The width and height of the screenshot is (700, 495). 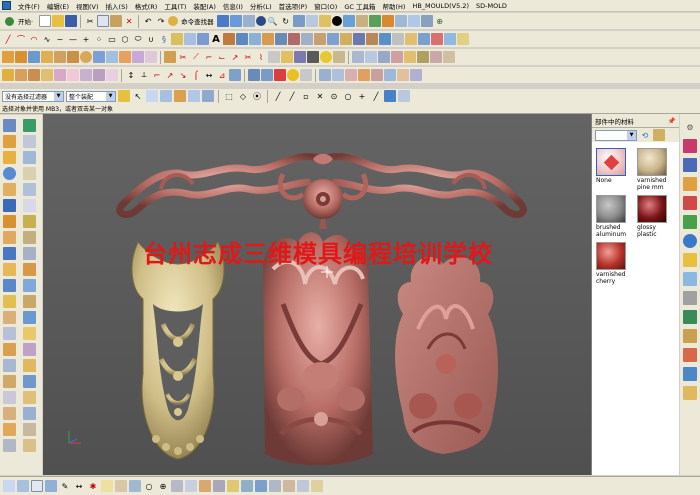 I want to click on mold-tool-17-icon, so click(x=9, y=365).